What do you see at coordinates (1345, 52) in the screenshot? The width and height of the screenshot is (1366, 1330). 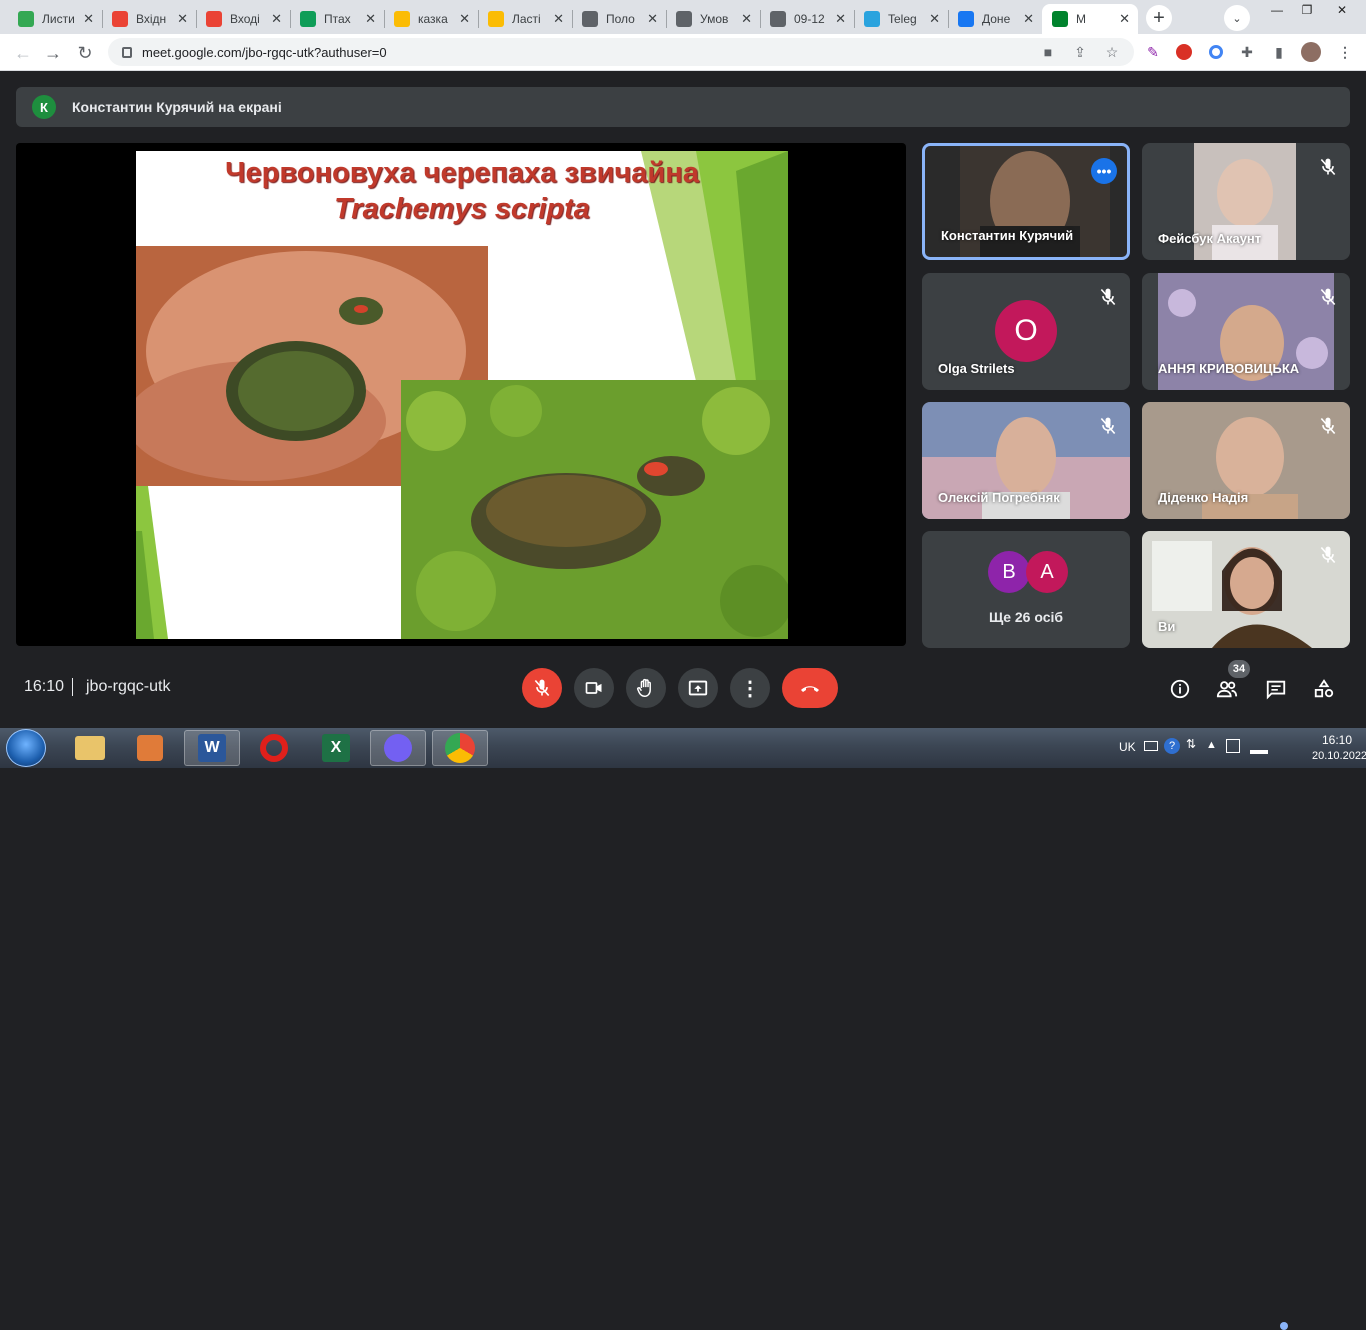 I see `menu-kebab-icon: ⋮` at bounding box center [1345, 52].